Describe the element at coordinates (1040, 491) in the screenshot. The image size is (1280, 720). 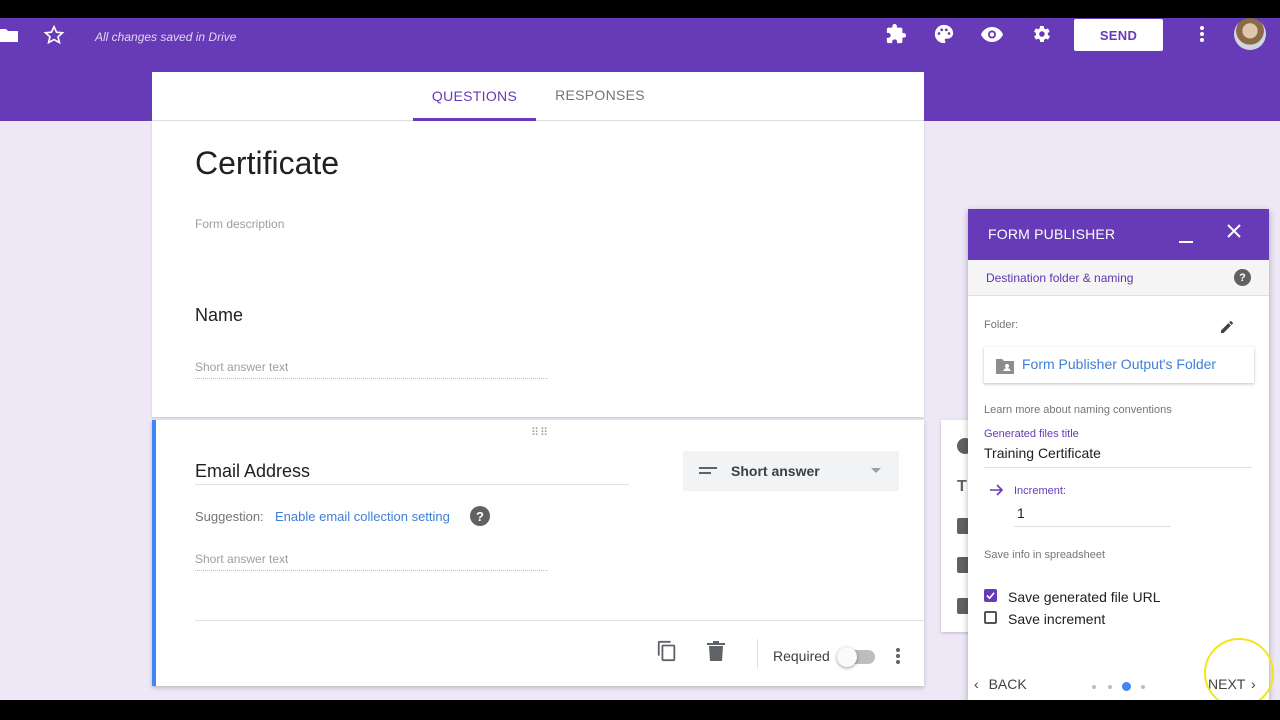
I see `increment-label: Increment:` at that location.